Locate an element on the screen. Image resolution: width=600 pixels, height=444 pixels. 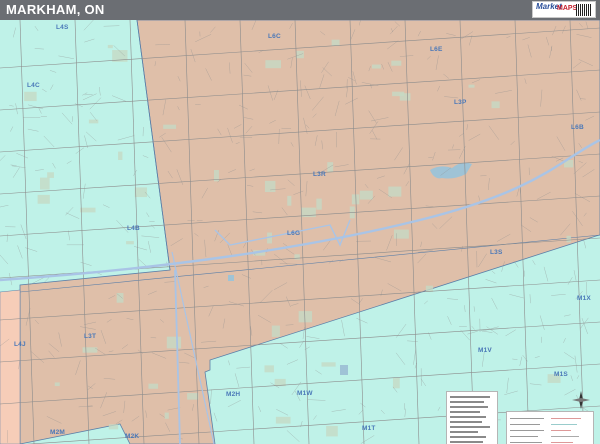
postal-label: M2K is located at coordinates (132, 436).